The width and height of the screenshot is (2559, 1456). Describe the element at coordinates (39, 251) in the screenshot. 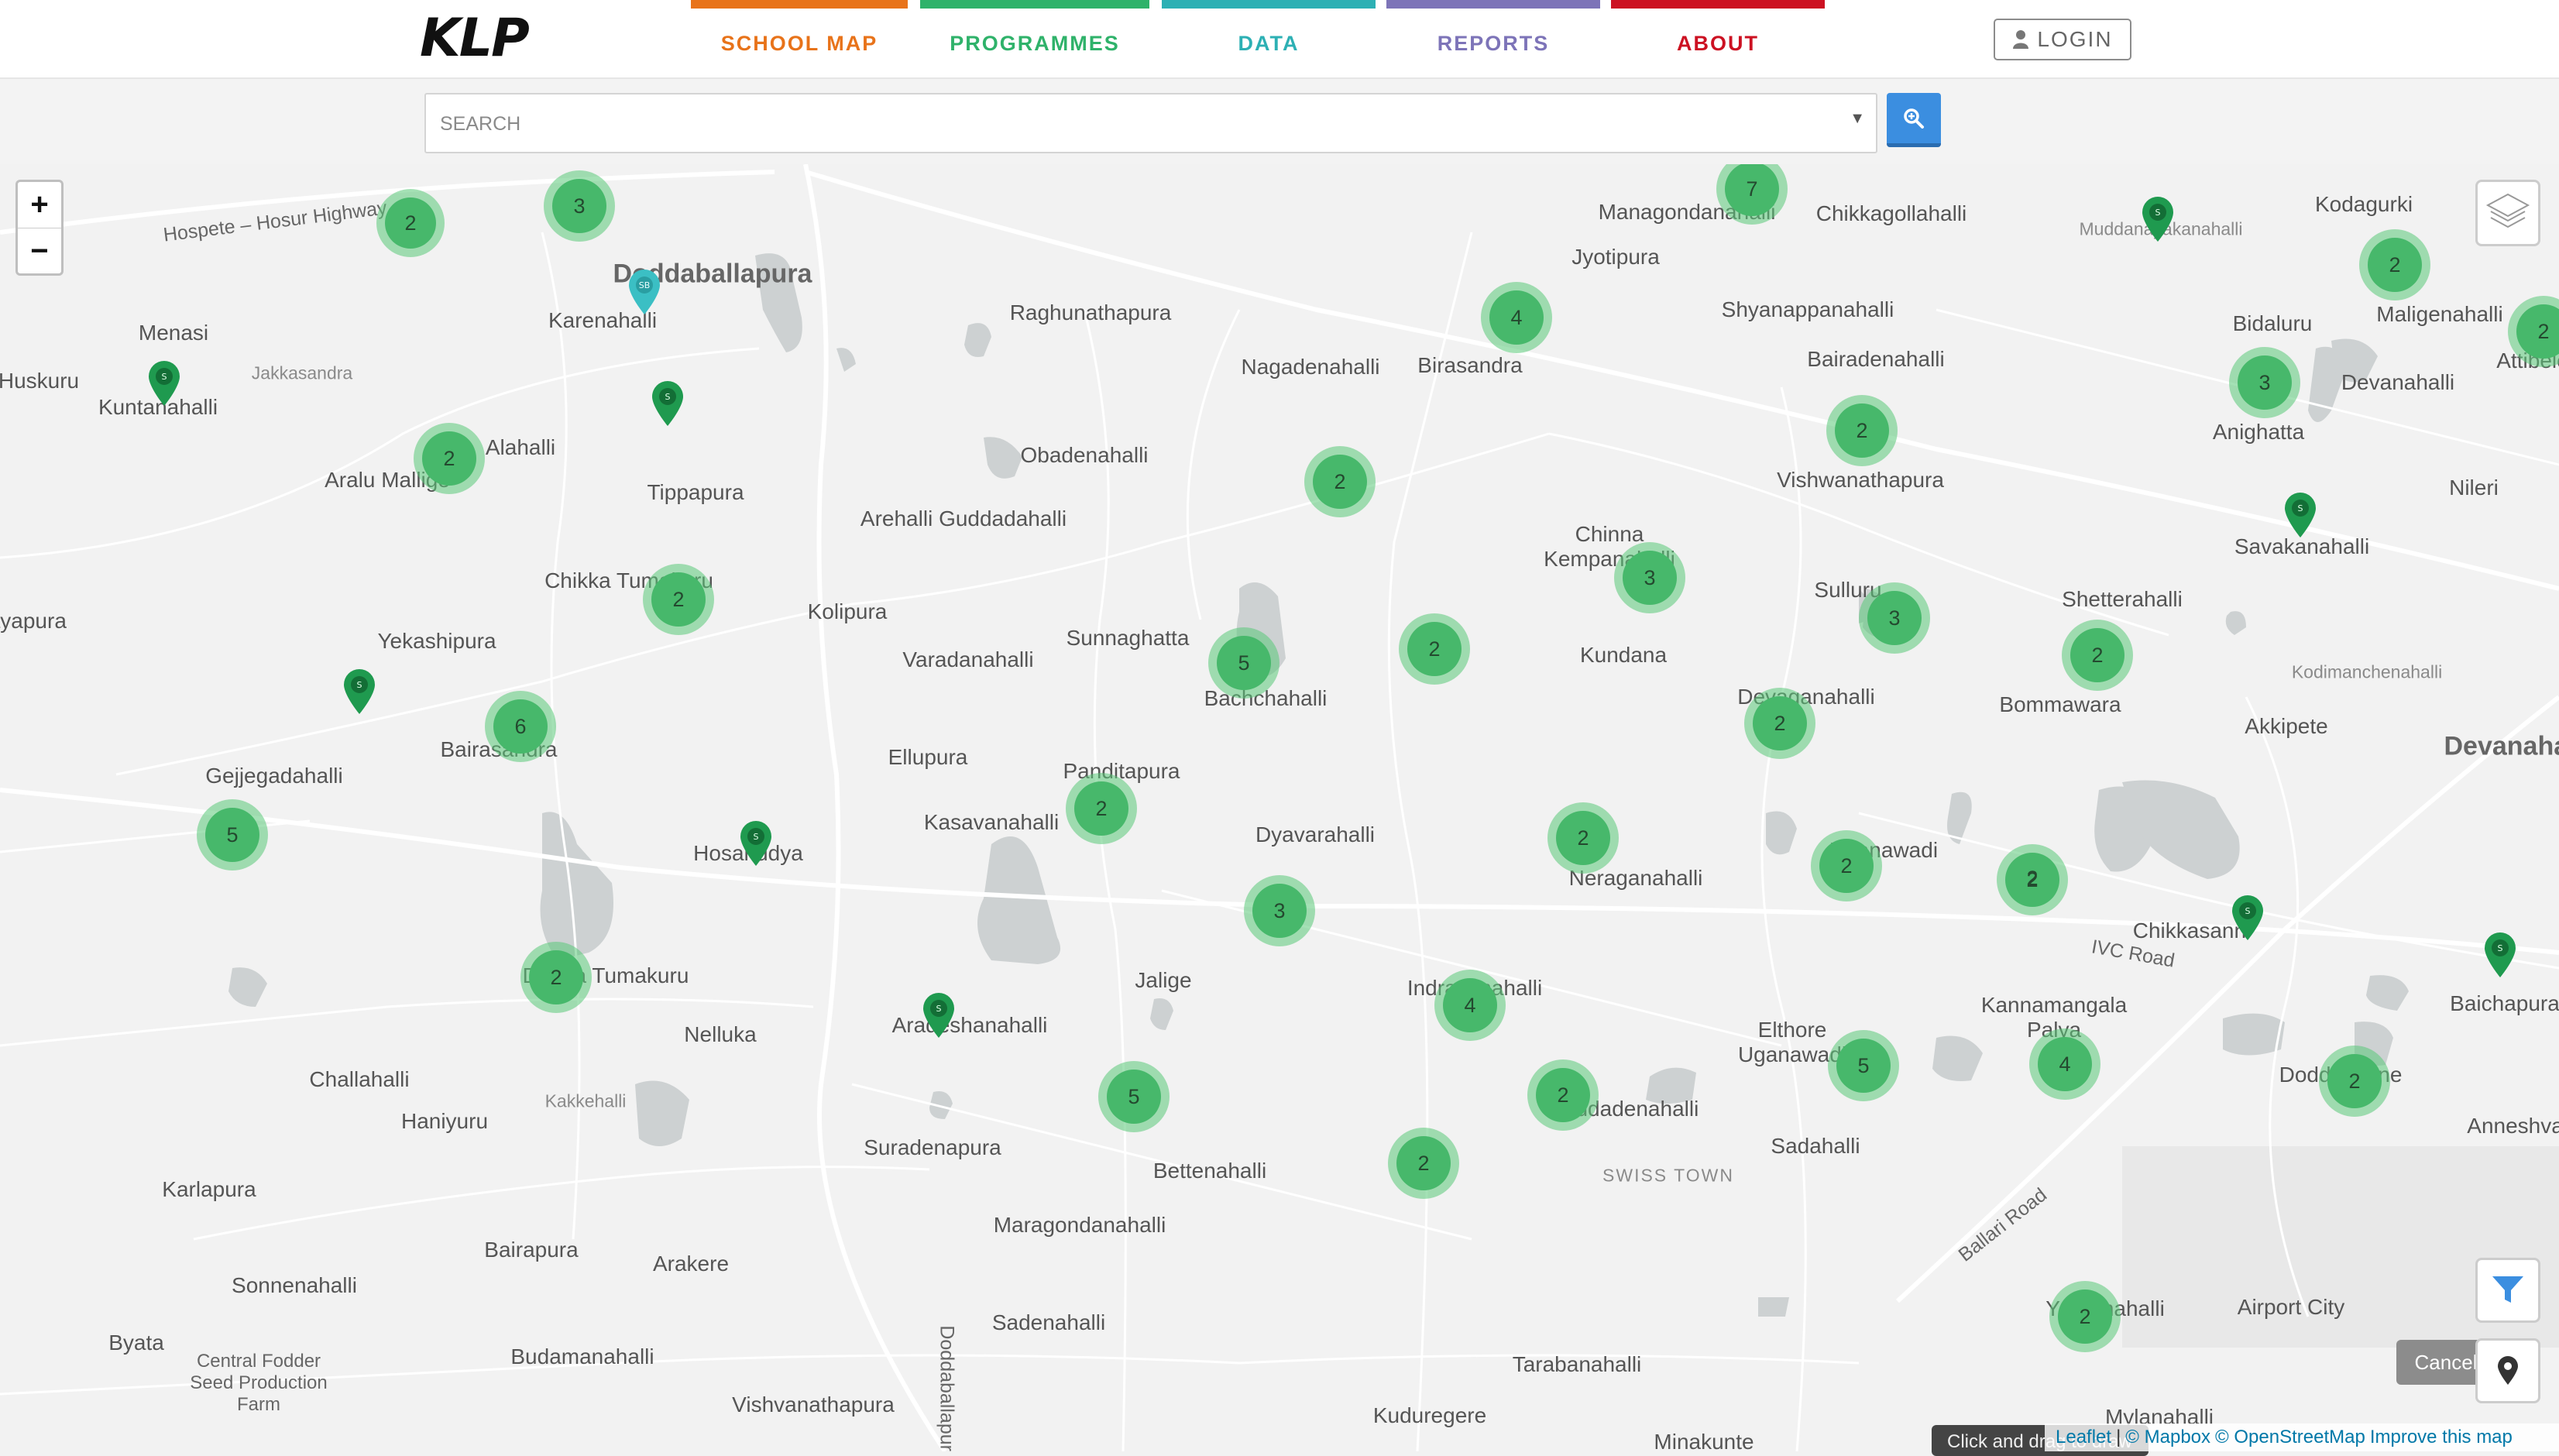

I see `zoom-out-button: −` at that location.